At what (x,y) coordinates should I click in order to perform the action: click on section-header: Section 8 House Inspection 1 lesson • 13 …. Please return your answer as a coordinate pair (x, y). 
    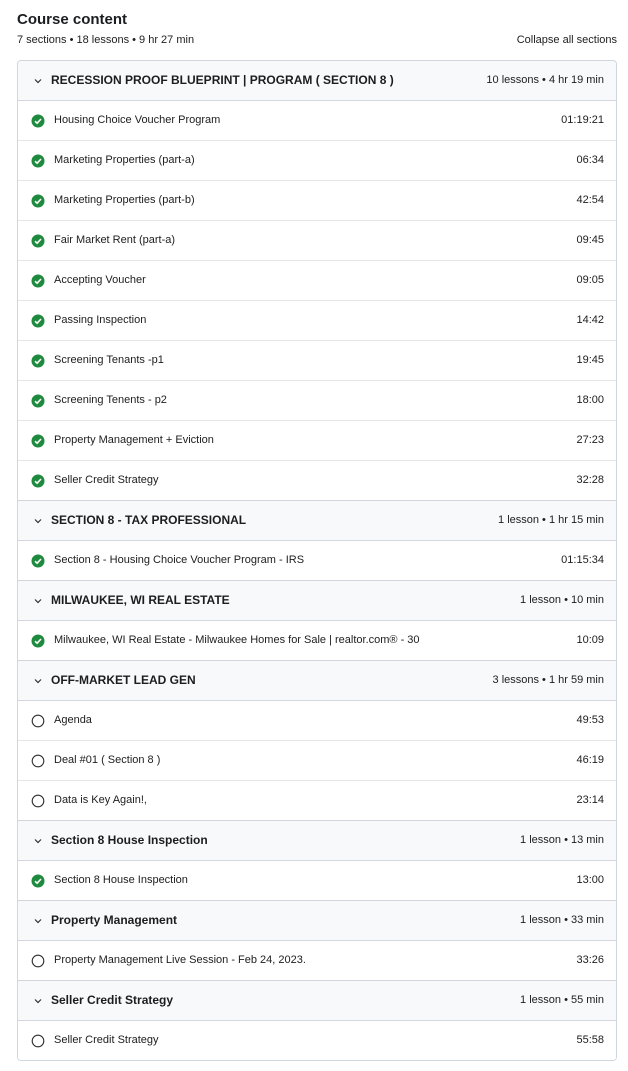
    Looking at the image, I should click on (317, 841).